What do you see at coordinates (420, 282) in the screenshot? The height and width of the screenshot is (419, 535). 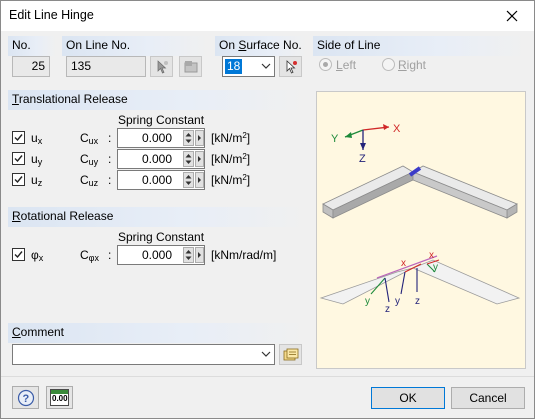 I see `thin-surfaces: y z y x z y x` at bounding box center [420, 282].